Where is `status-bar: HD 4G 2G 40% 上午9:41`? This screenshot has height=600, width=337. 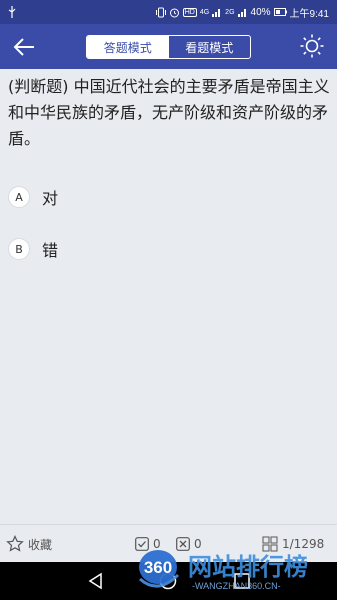
status-bar: HD 4G 2G 40% 上午9:41 is located at coordinates (168, 12).